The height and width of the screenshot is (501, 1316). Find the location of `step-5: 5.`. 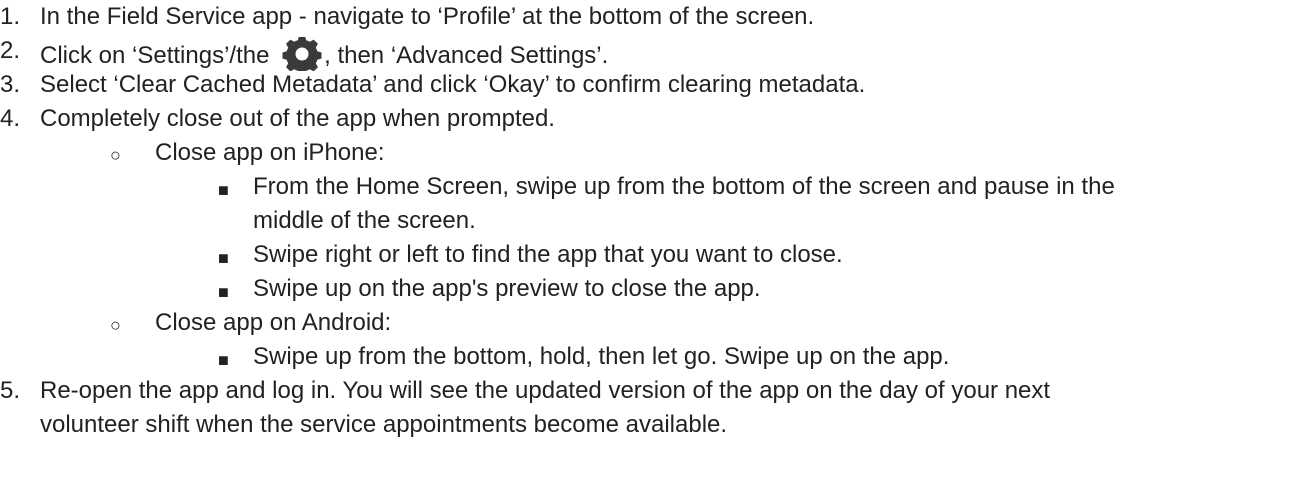

step-5: 5. is located at coordinates (10, 391).